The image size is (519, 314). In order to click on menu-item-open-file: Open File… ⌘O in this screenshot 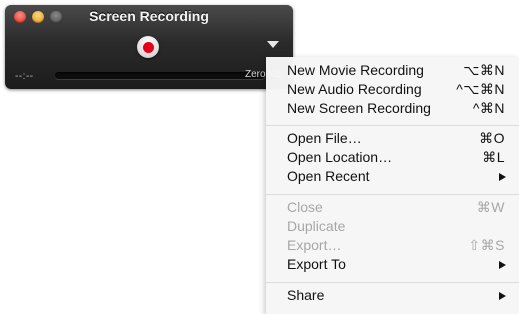, I will do `click(392, 138)`.